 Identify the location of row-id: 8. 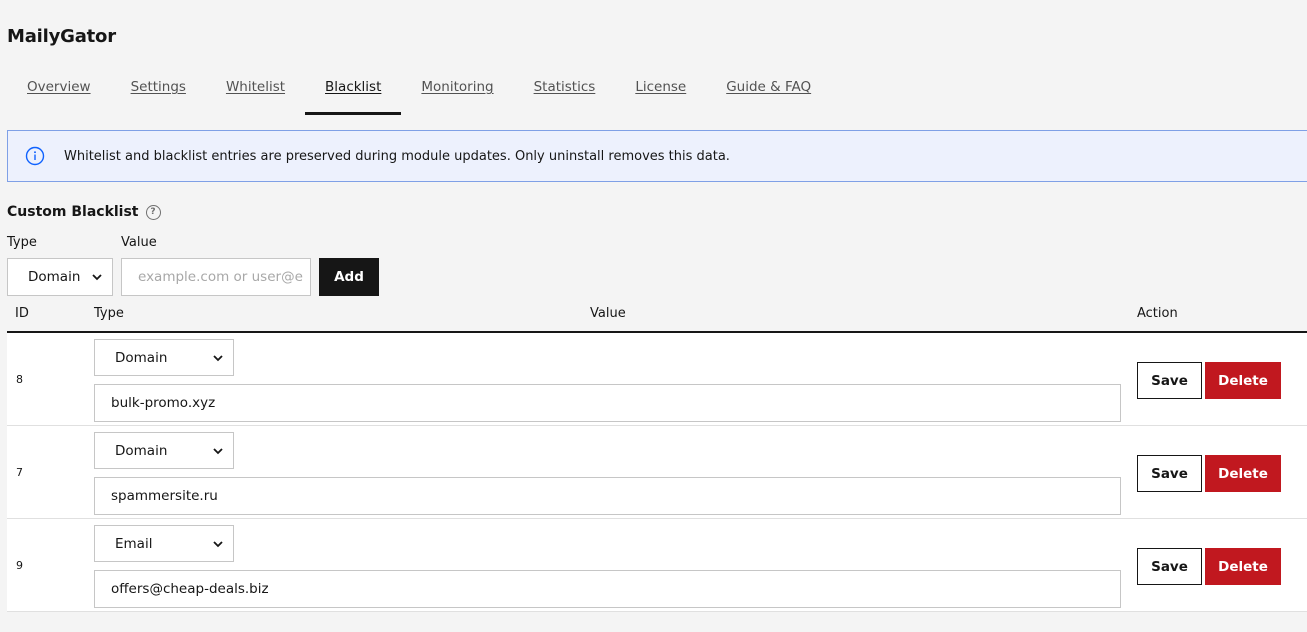
(19, 379).